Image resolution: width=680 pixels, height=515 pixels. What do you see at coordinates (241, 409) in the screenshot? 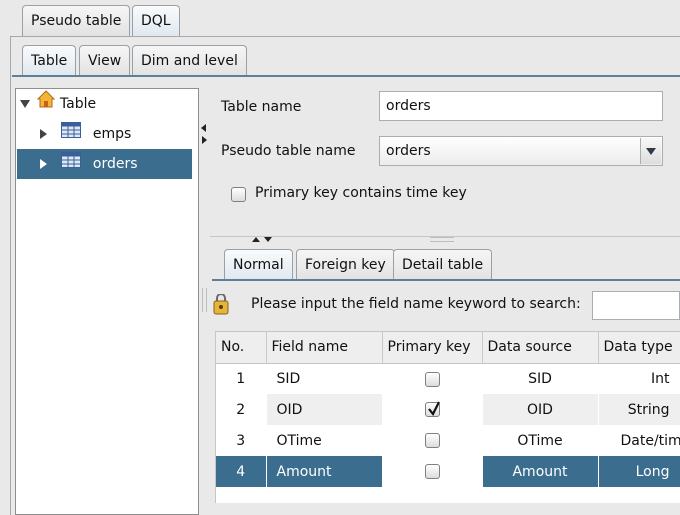
I see `cell-no: 2` at bounding box center [241, 409].